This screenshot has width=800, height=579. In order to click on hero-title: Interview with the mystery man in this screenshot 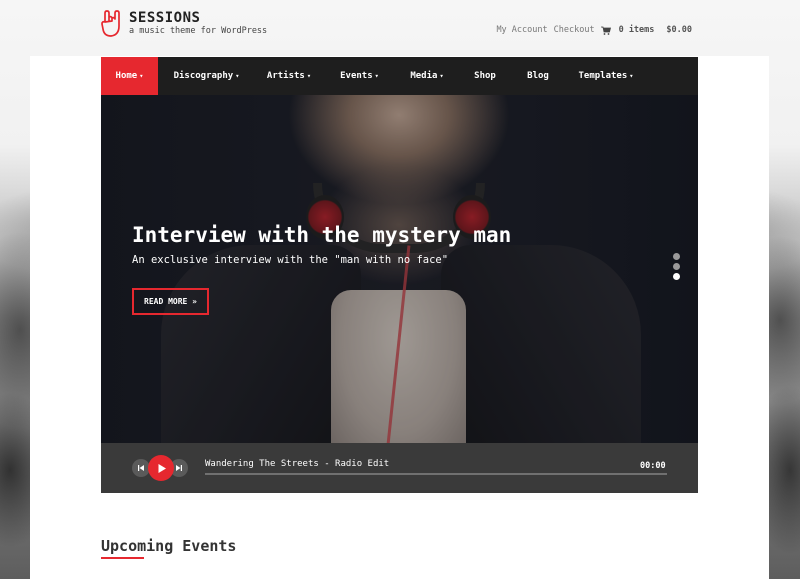, I will do `click(322, 235)`.